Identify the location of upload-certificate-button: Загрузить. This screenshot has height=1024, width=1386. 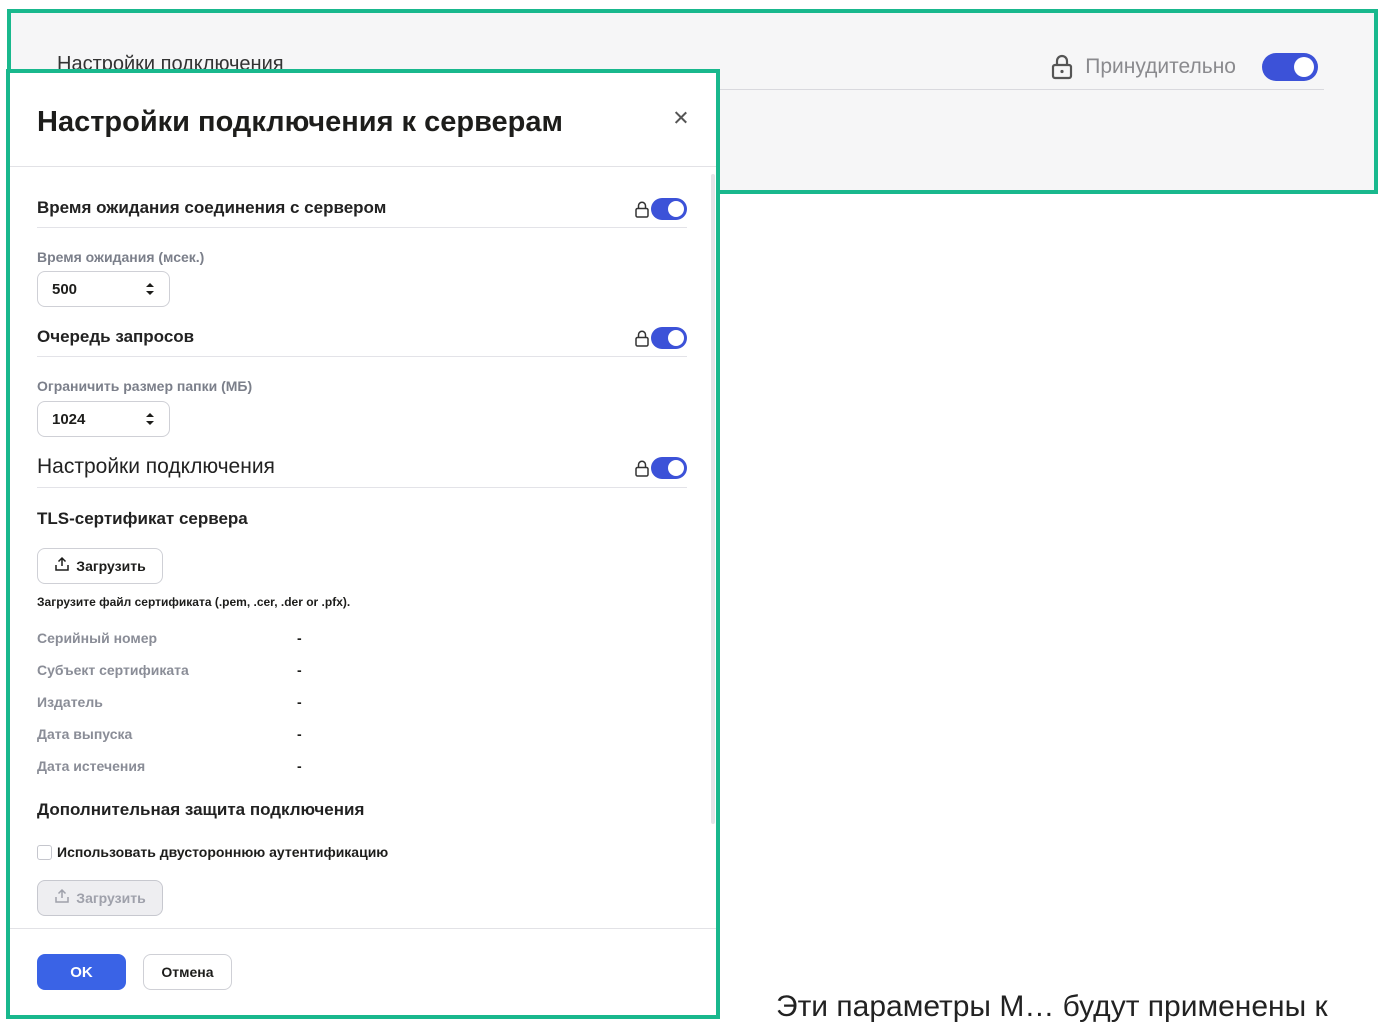
(100, 566).